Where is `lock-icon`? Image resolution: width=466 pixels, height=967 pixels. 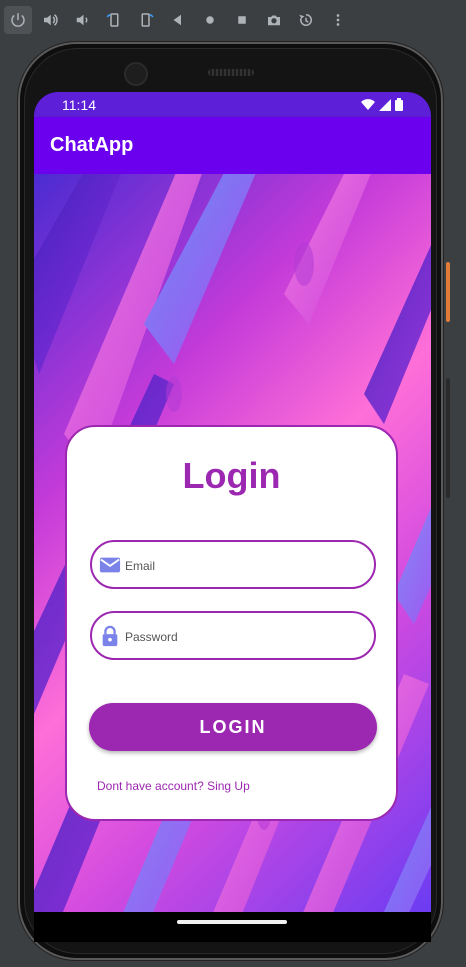
lock-icon is located at coordinates (110, 636).